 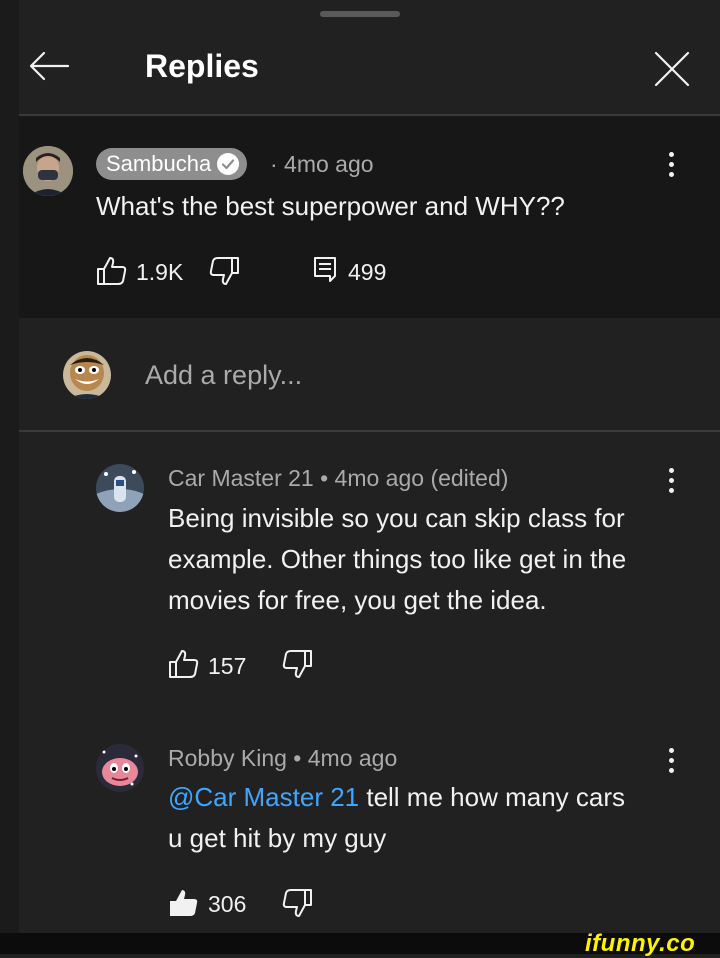 I want to click on avatar, so click(x=48, y=171).